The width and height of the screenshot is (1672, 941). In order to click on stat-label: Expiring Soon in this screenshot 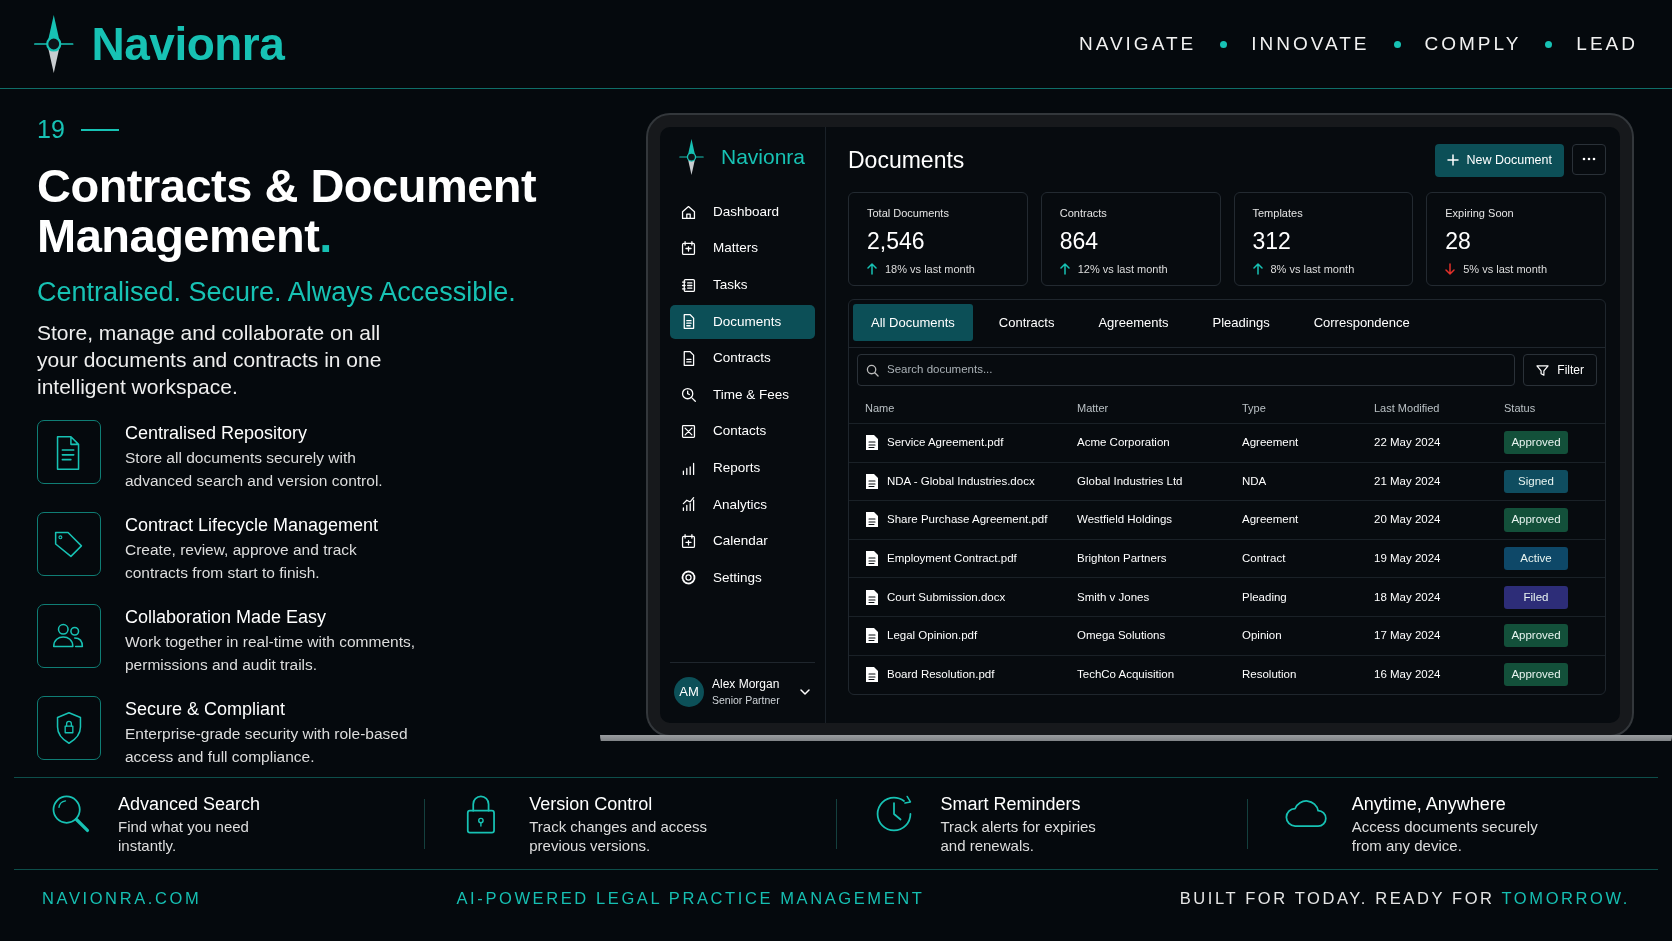, I will do `click(1480, 213)`.